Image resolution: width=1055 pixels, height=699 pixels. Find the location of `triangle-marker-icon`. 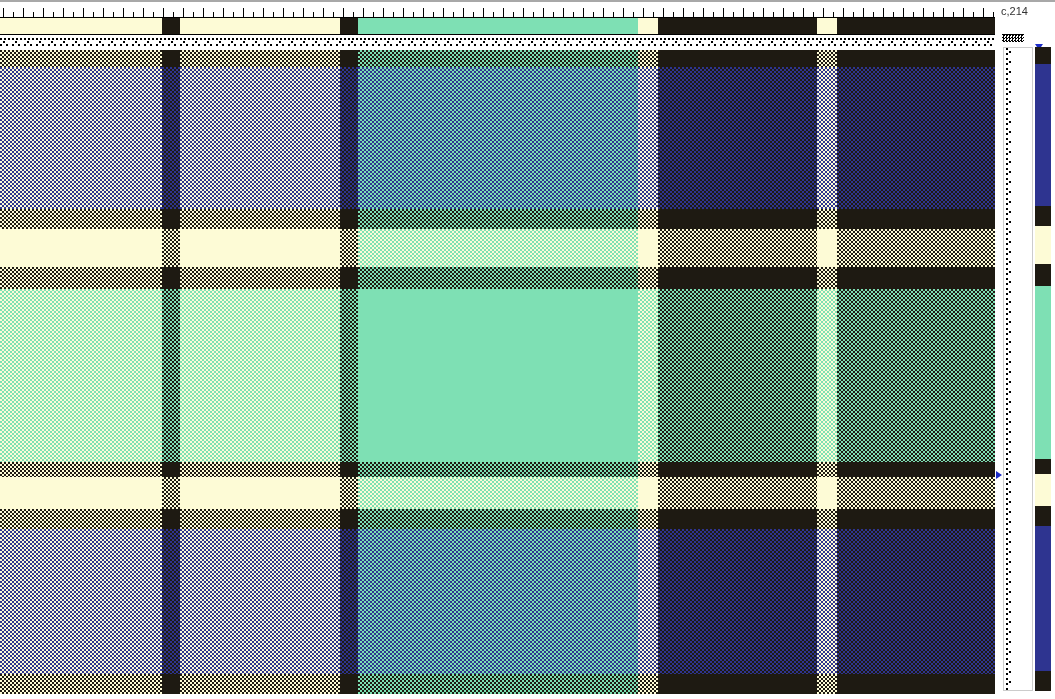

triangle-marker-icon is located at coordinates (999, 475).